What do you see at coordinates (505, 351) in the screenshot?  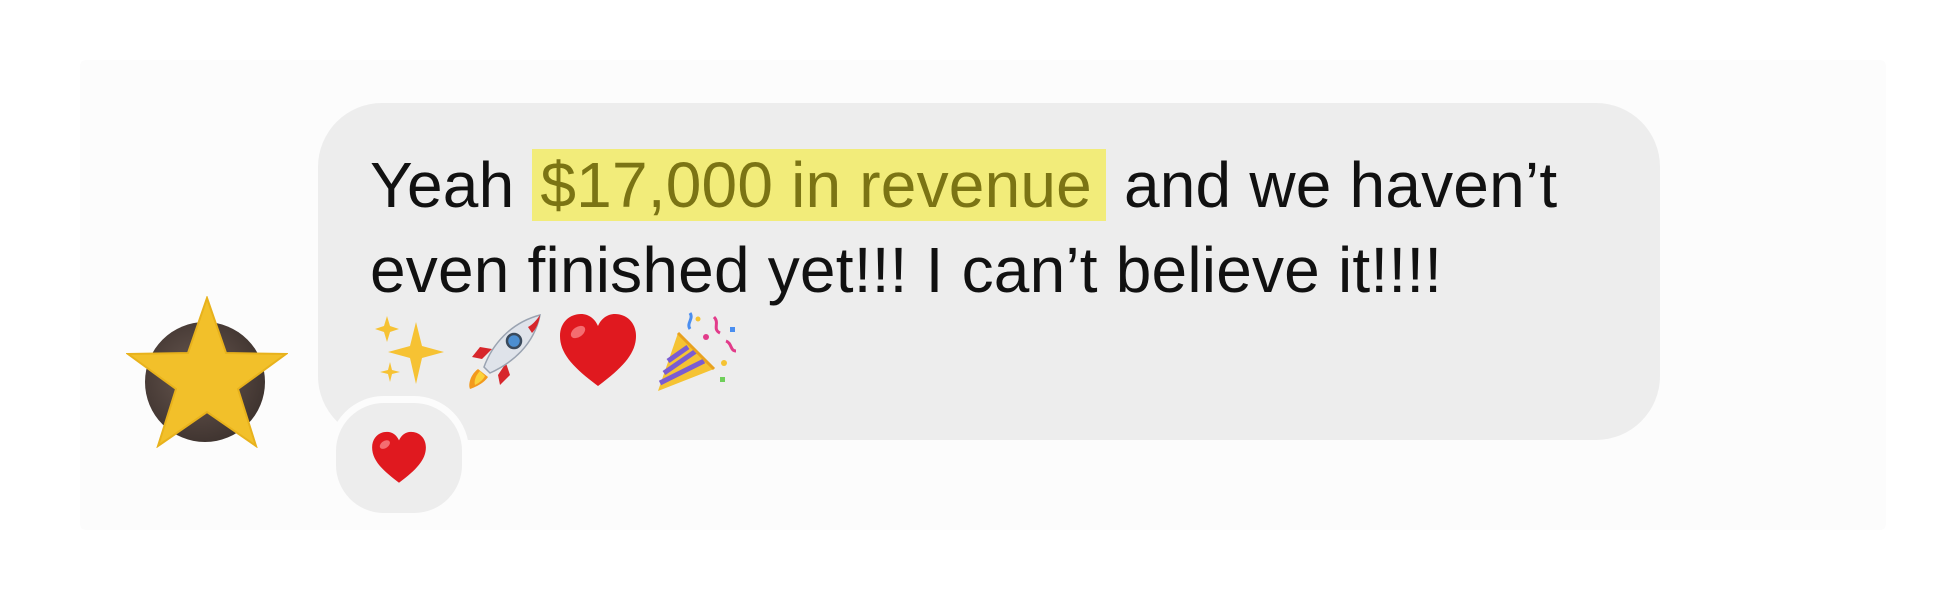 I see `rocket-icon` at bounding box center [505, 351].